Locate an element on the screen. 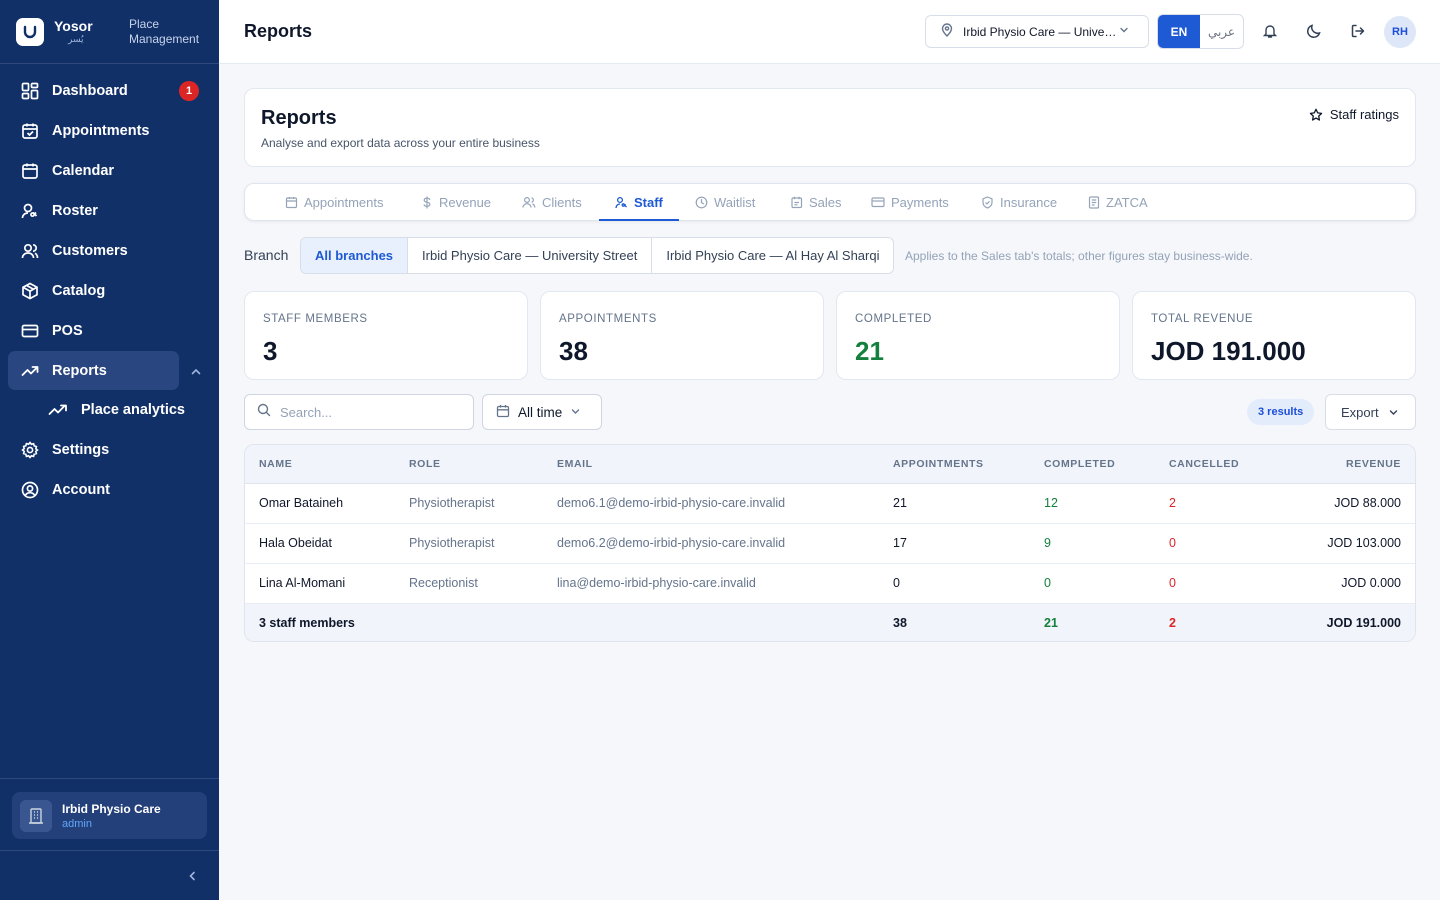 The height and width of the screenshot is (900, 1440). cell-appointments: 21 is located at coordinates (954, 503).